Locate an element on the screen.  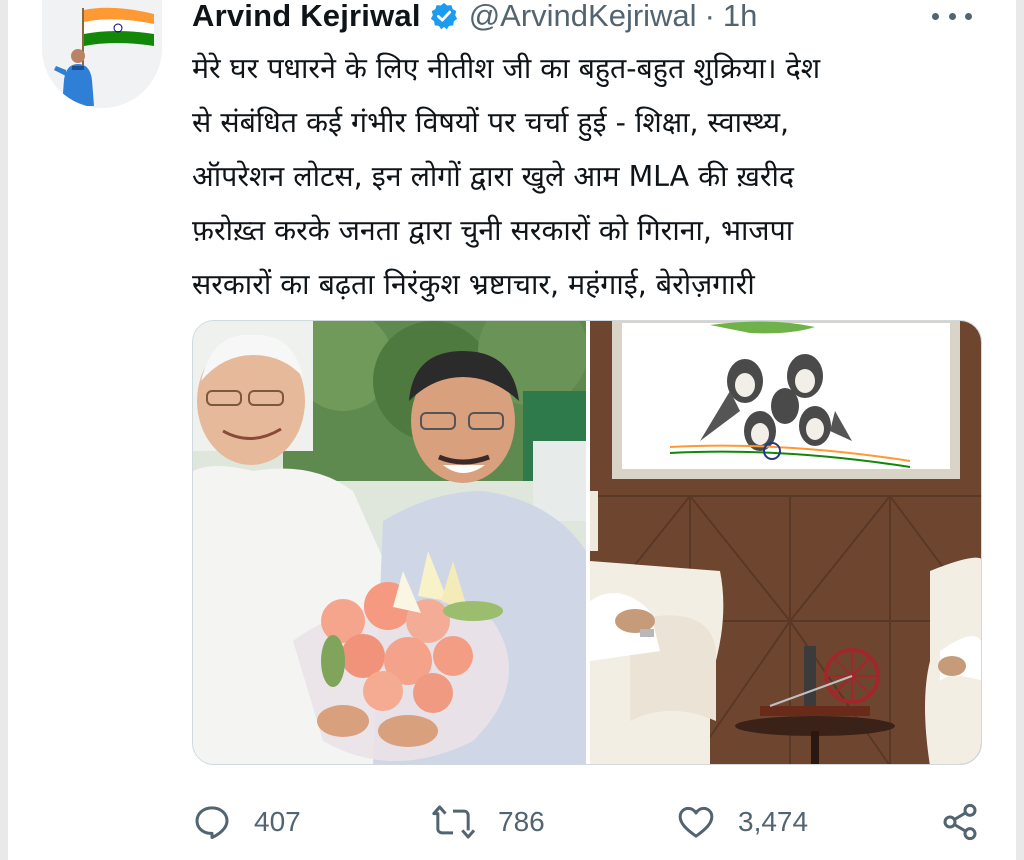
reply-icon is located at coordinates (212, 822).